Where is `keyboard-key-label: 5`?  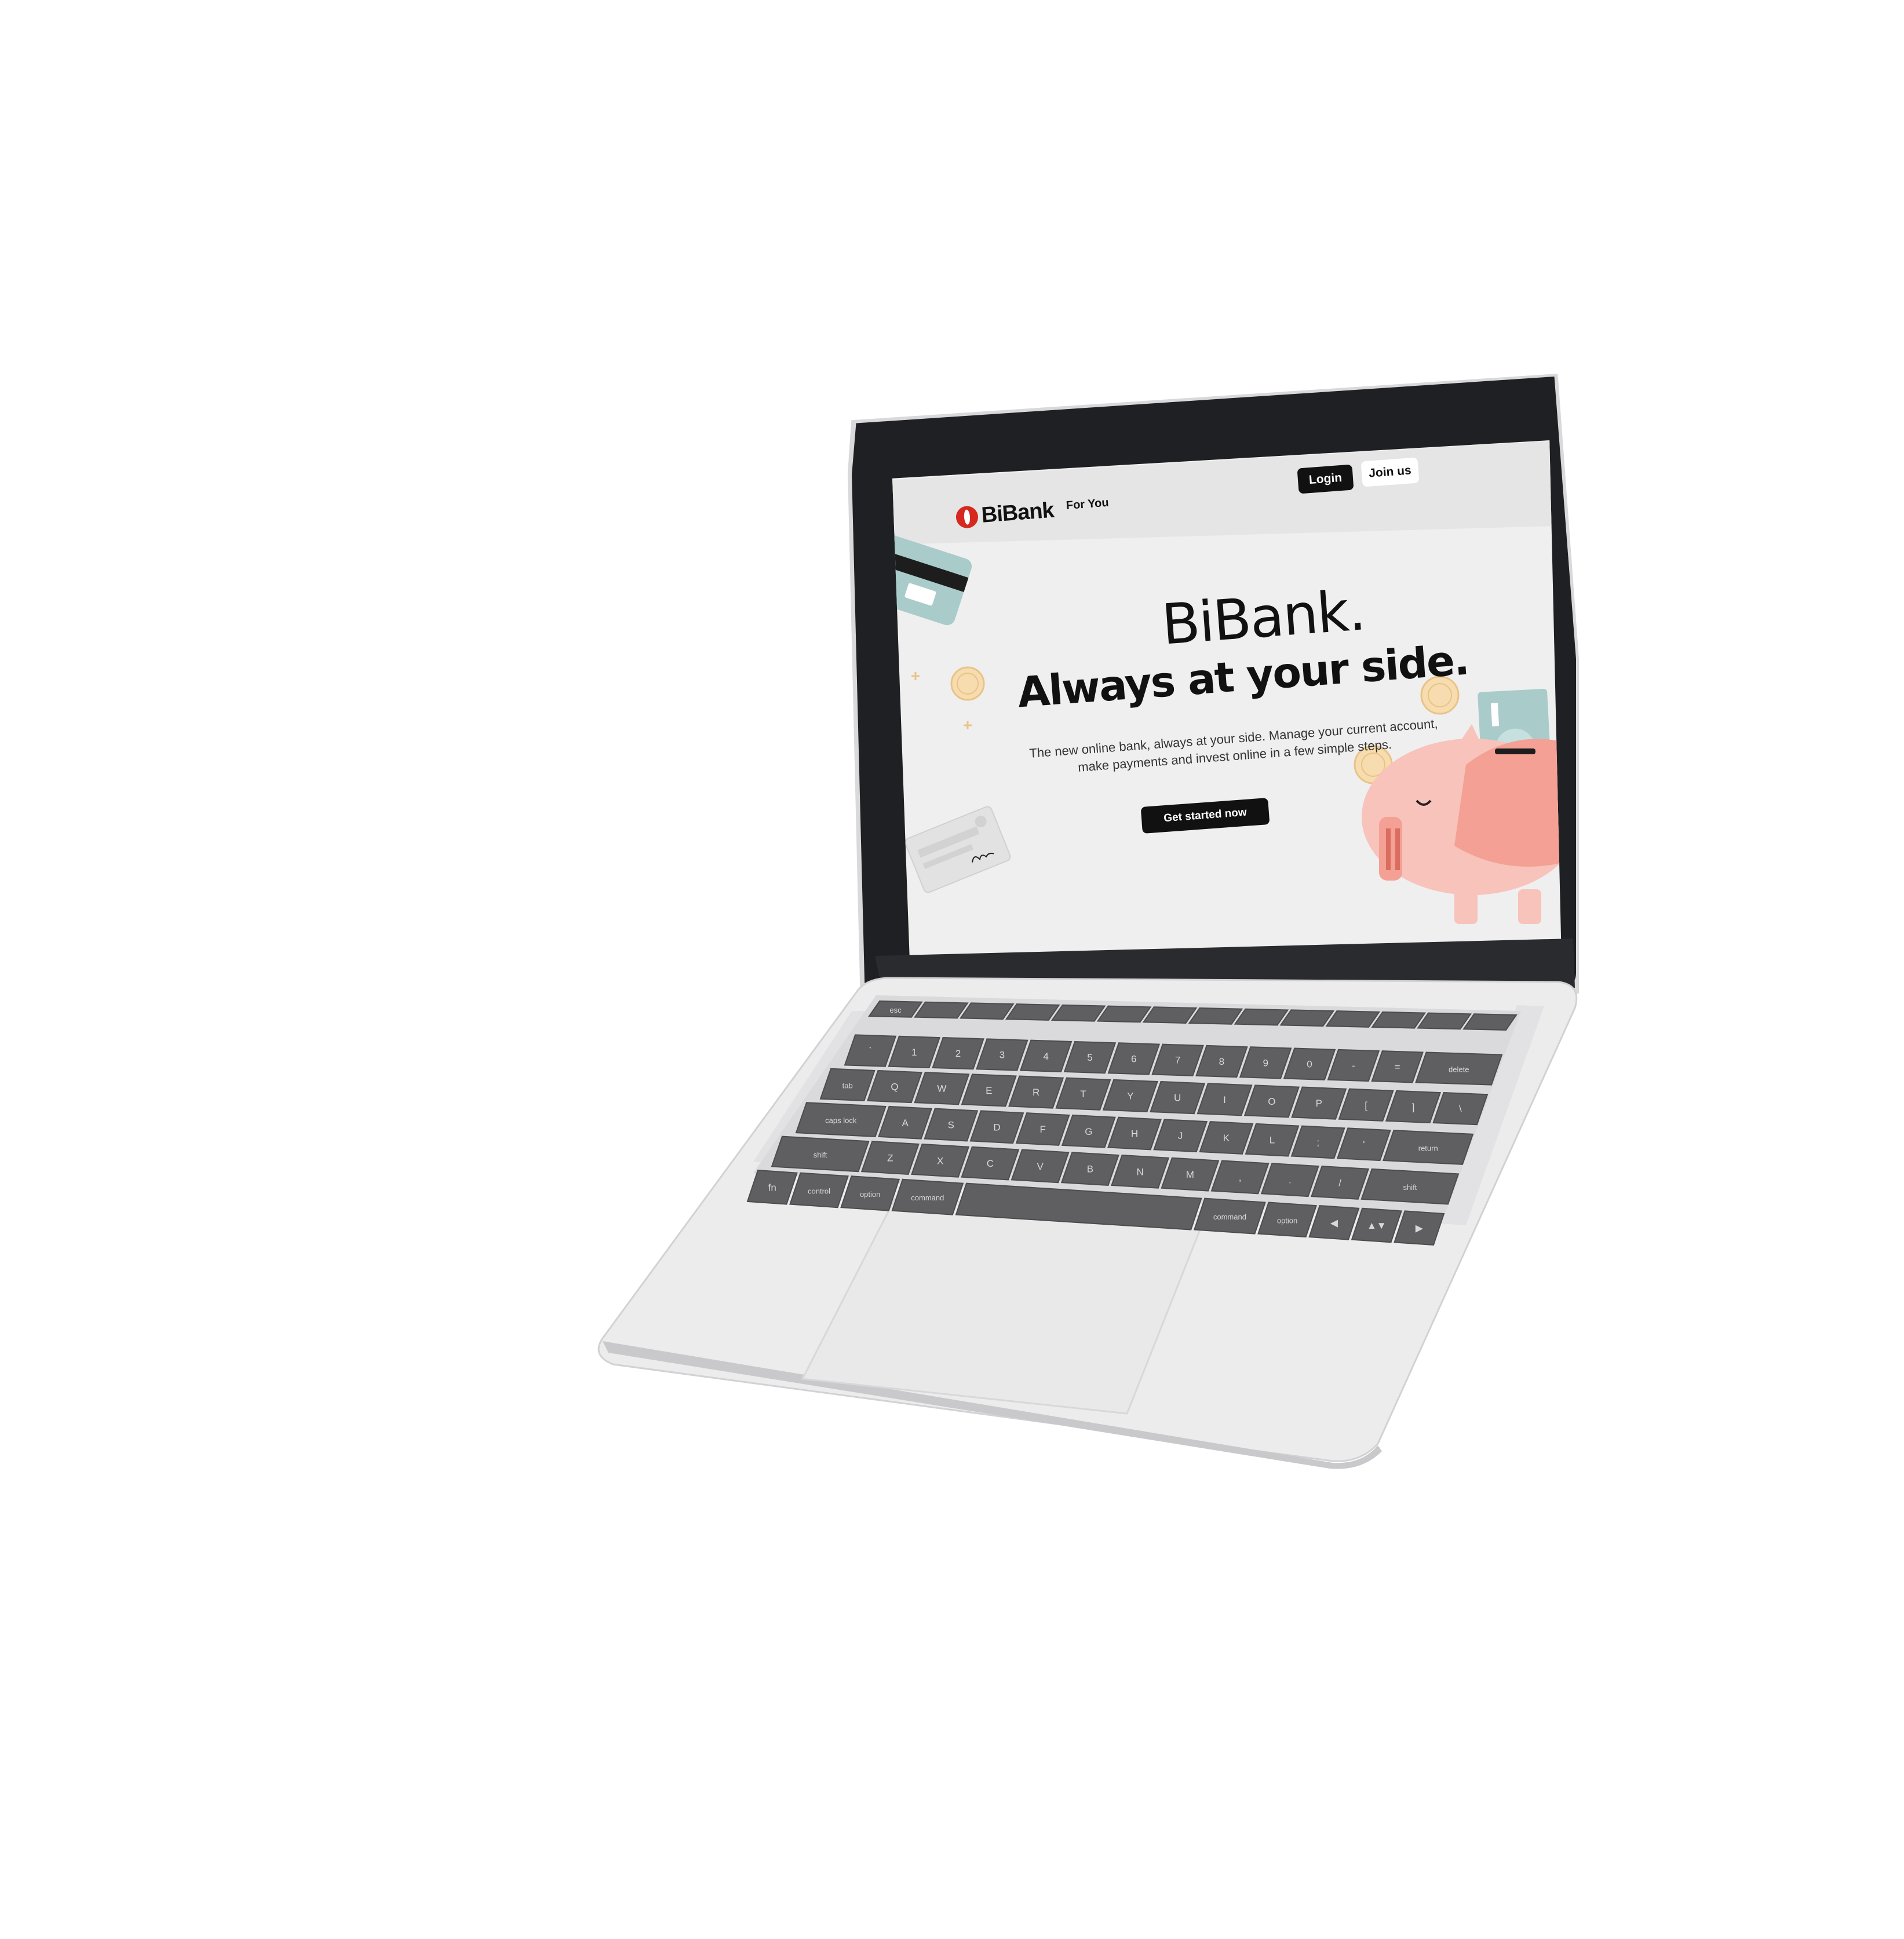
keyboard-key-label: 5 is located at coordinates (1089, 1057).